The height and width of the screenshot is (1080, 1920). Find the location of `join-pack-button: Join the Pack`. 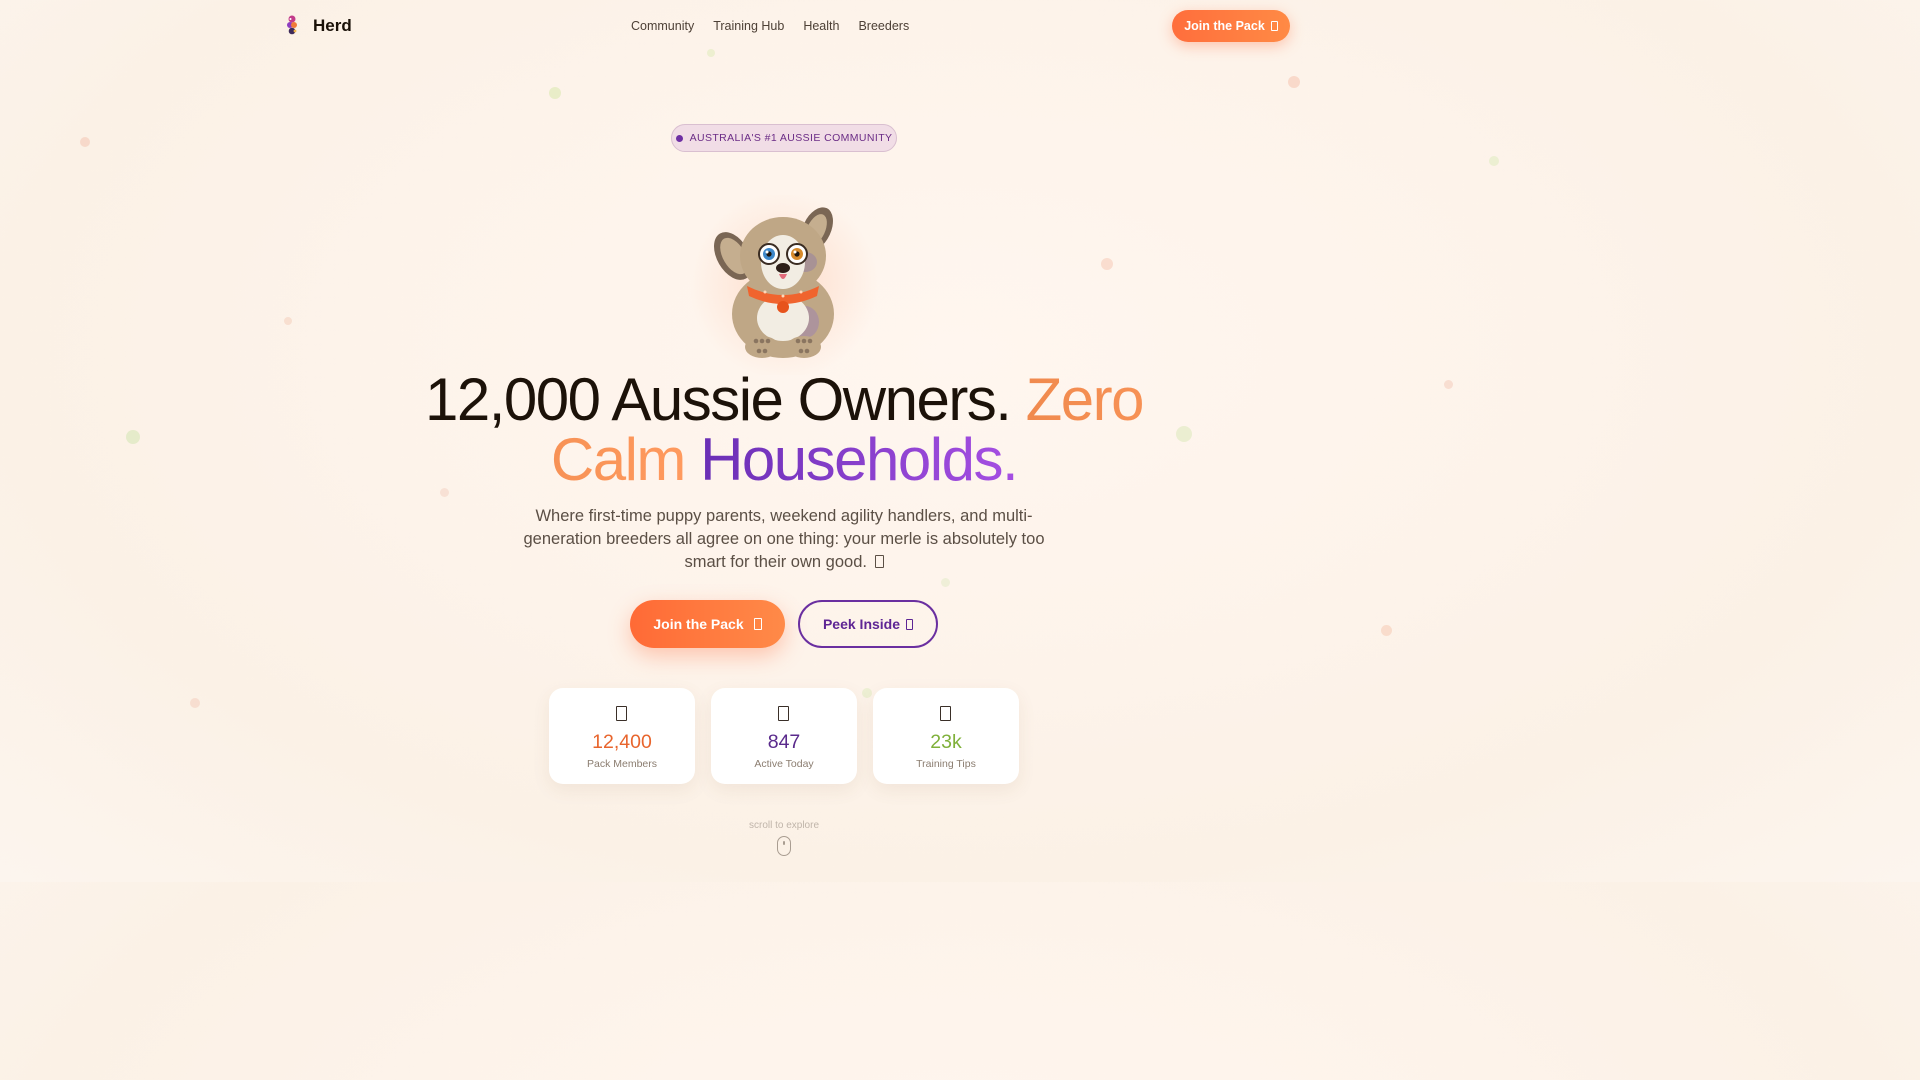

join-pack-button: Join the Pack is located at coordinates (707, 624).